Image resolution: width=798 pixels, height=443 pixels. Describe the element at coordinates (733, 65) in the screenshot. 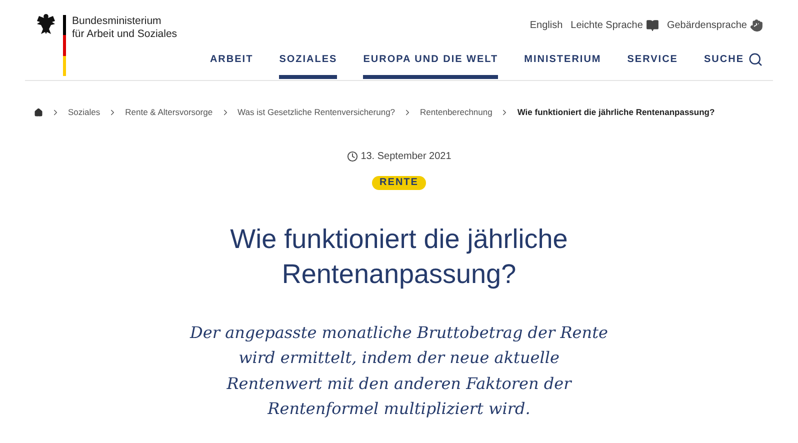

I see `search-button: SUCHE` at that location.